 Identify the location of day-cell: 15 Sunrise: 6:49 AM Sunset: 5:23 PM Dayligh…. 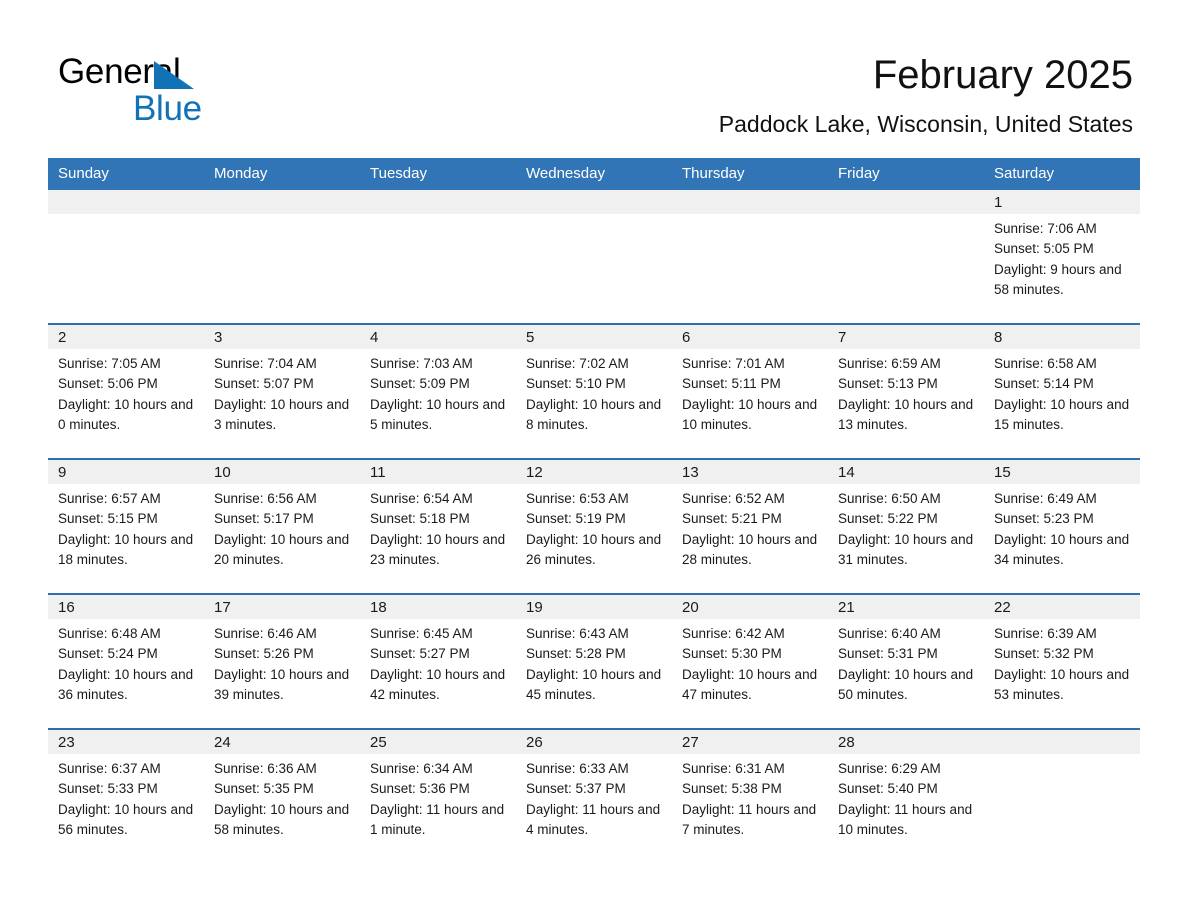
(1062, 526).